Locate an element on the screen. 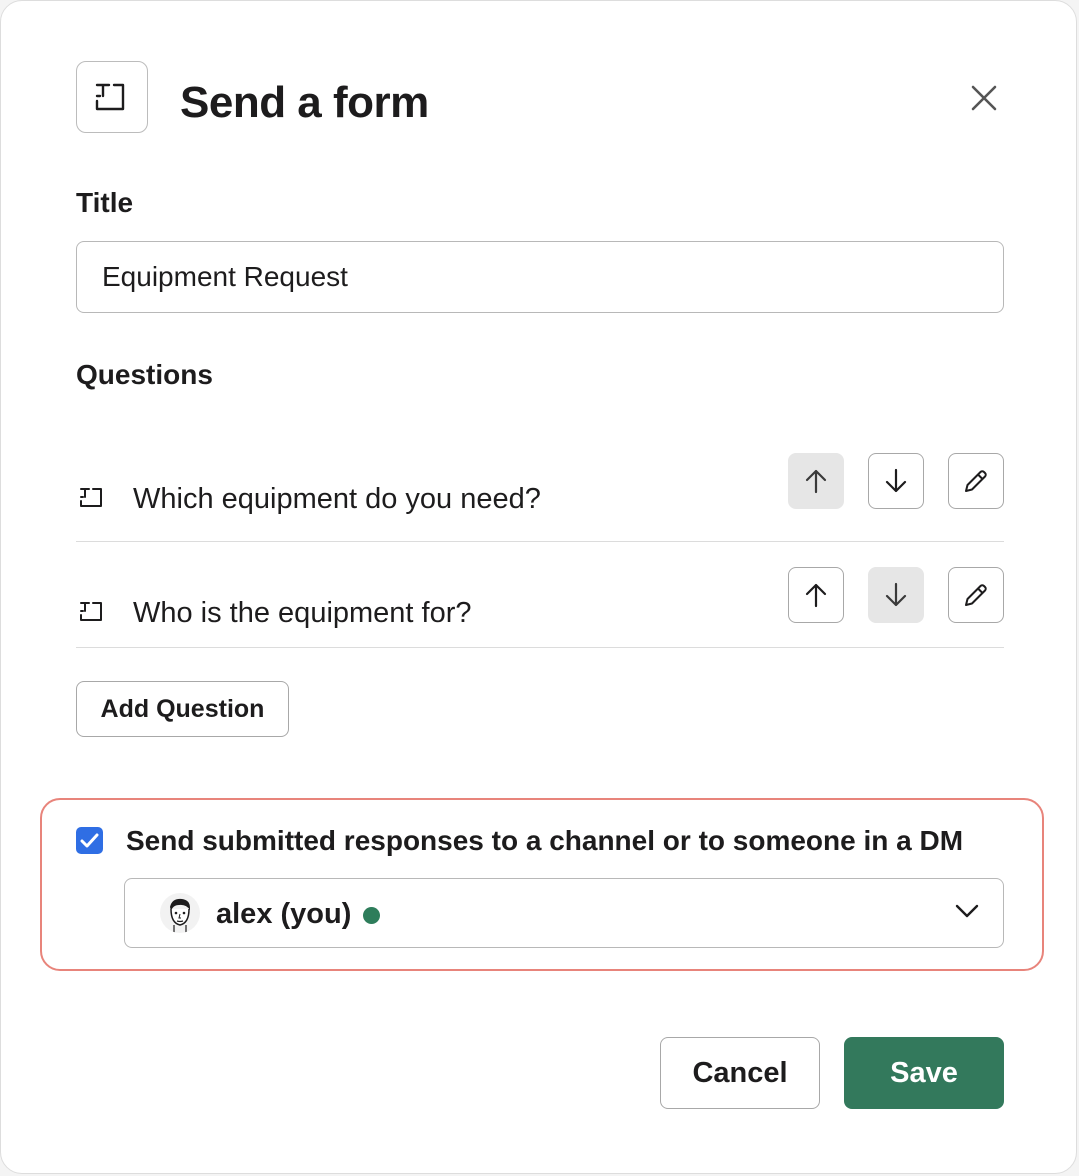 This screenshot has width=1079, height=1176. title-input is located at coordinates (540, 277).